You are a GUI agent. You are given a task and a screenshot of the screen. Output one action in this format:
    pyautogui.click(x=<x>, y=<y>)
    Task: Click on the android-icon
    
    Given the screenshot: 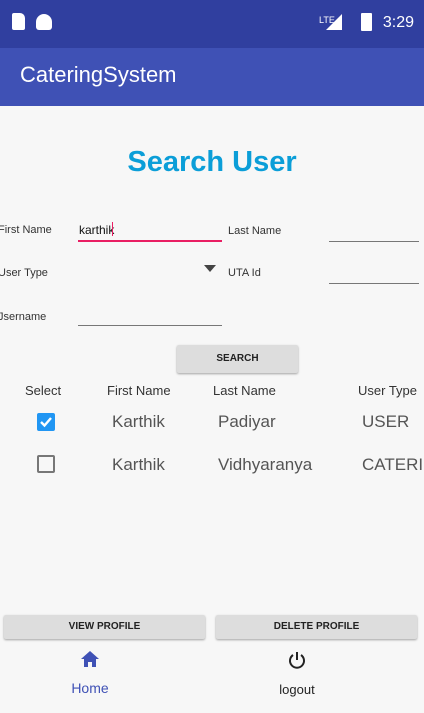 What is the action you would take?
    pyautogui.click(x=44, y=22)
    